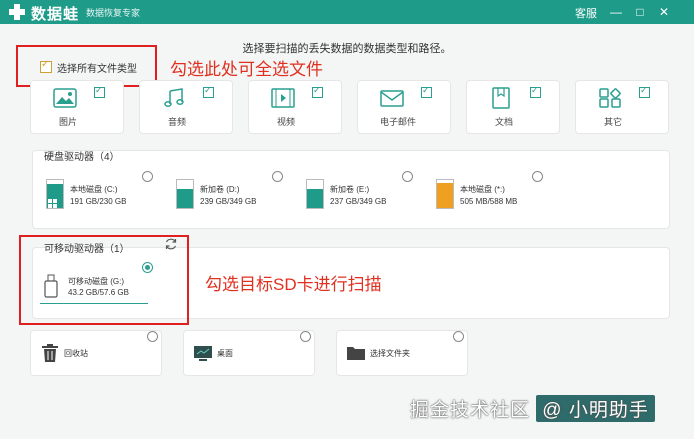  I want to click on recycle-bin-icon, so click(50, 353).